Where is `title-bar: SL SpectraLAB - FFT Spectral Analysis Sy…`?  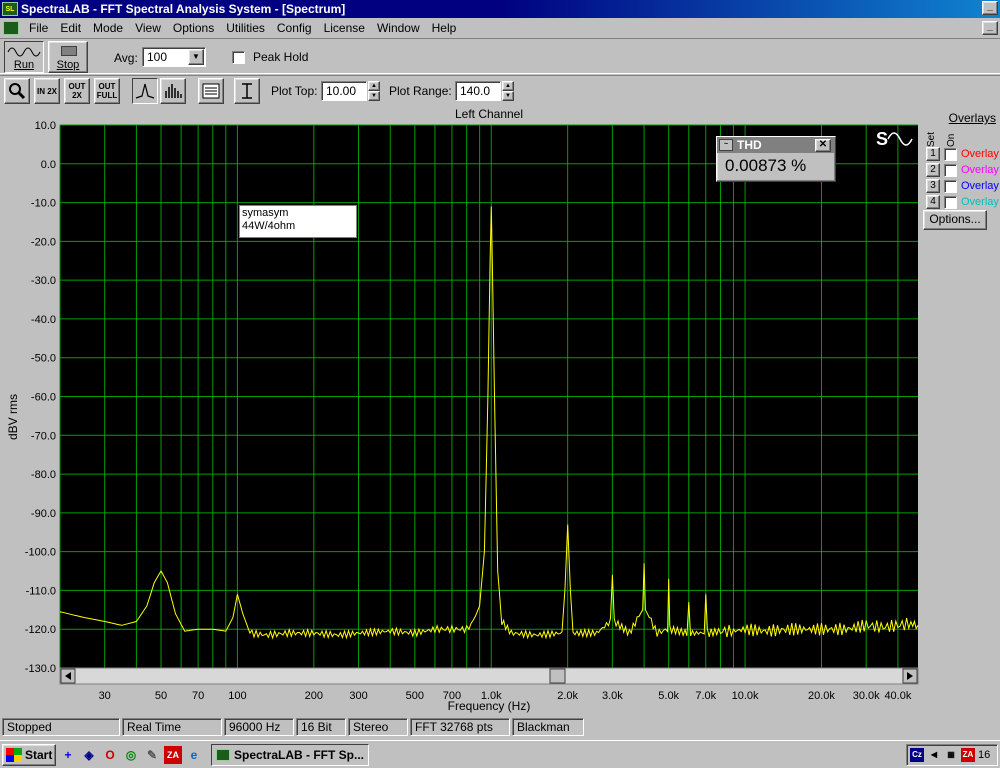
title-bar: SL SpectraLAB - FFT Spectral Analysis Sy… is located at coordinates (500, 9).